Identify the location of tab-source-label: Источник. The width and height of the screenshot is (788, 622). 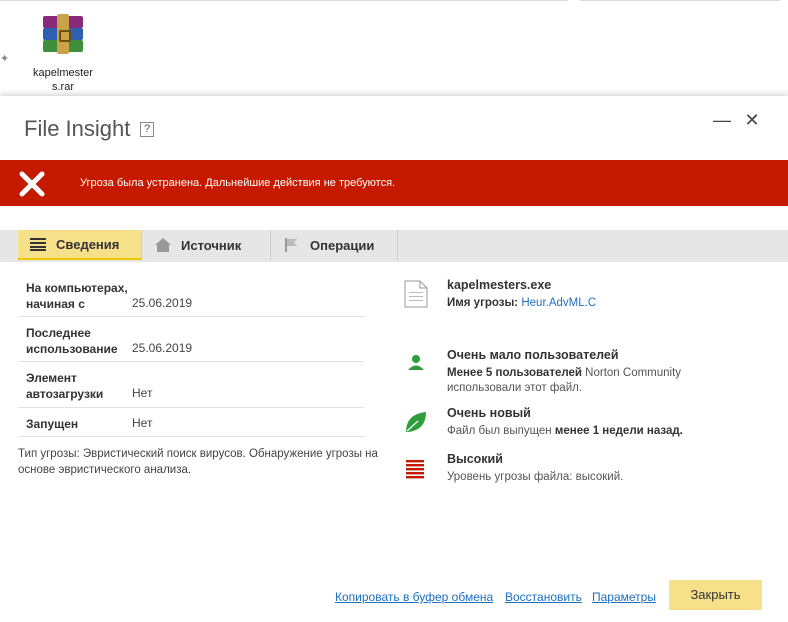
(211, 245).